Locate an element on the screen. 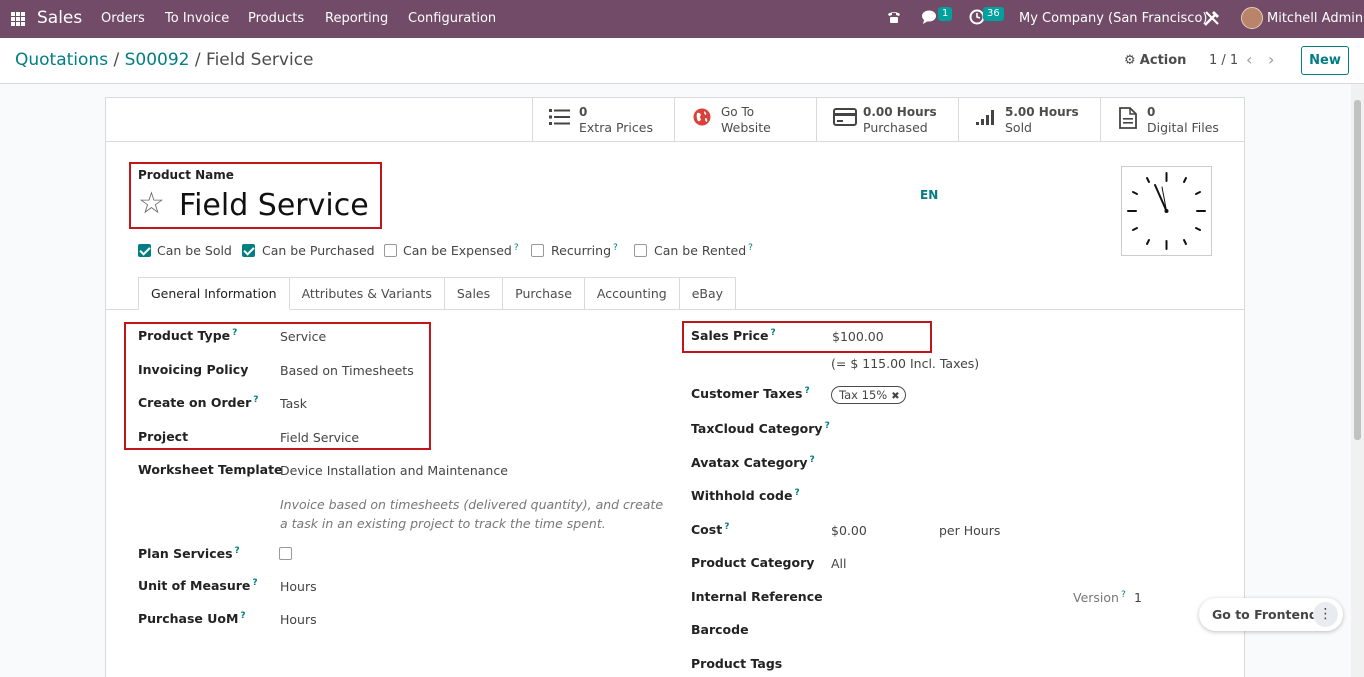 The height and width of the screenshot is (677, 1364). menu-to-invoice: To Invoice is located at coordinates (197, 18).